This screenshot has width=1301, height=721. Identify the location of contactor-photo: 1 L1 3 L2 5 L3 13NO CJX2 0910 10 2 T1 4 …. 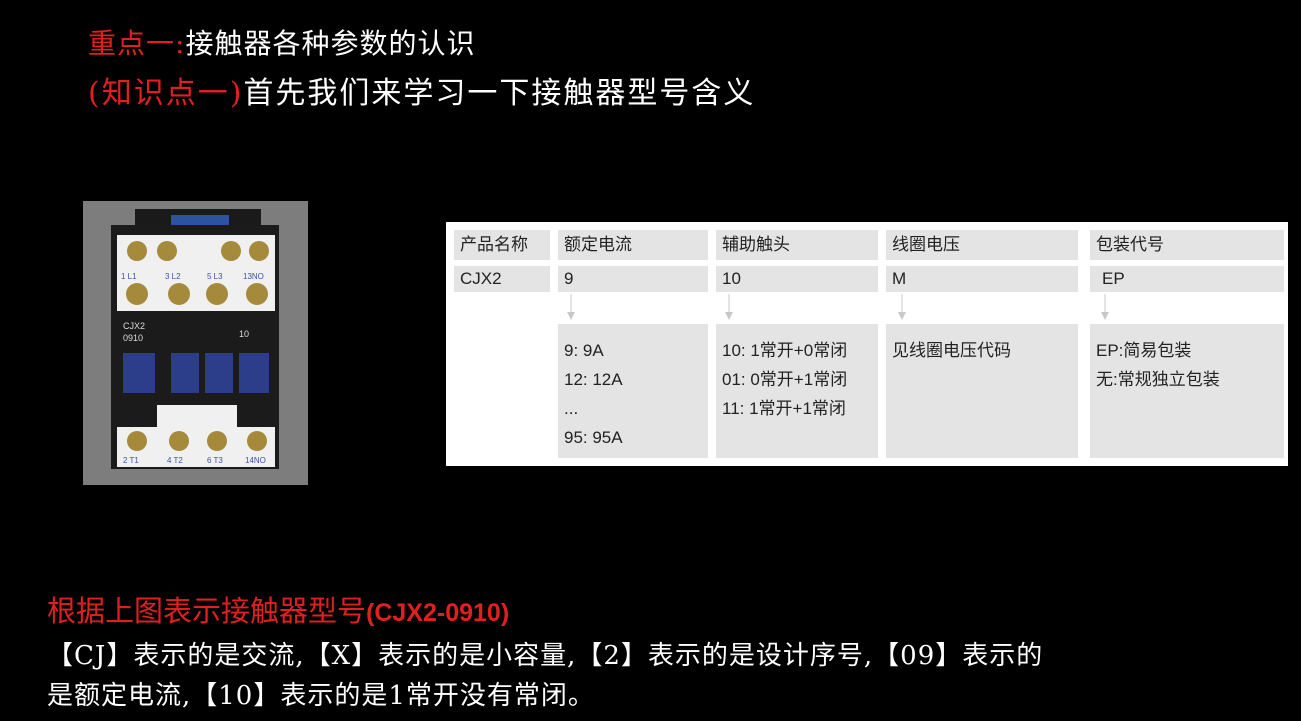
(195, 343).